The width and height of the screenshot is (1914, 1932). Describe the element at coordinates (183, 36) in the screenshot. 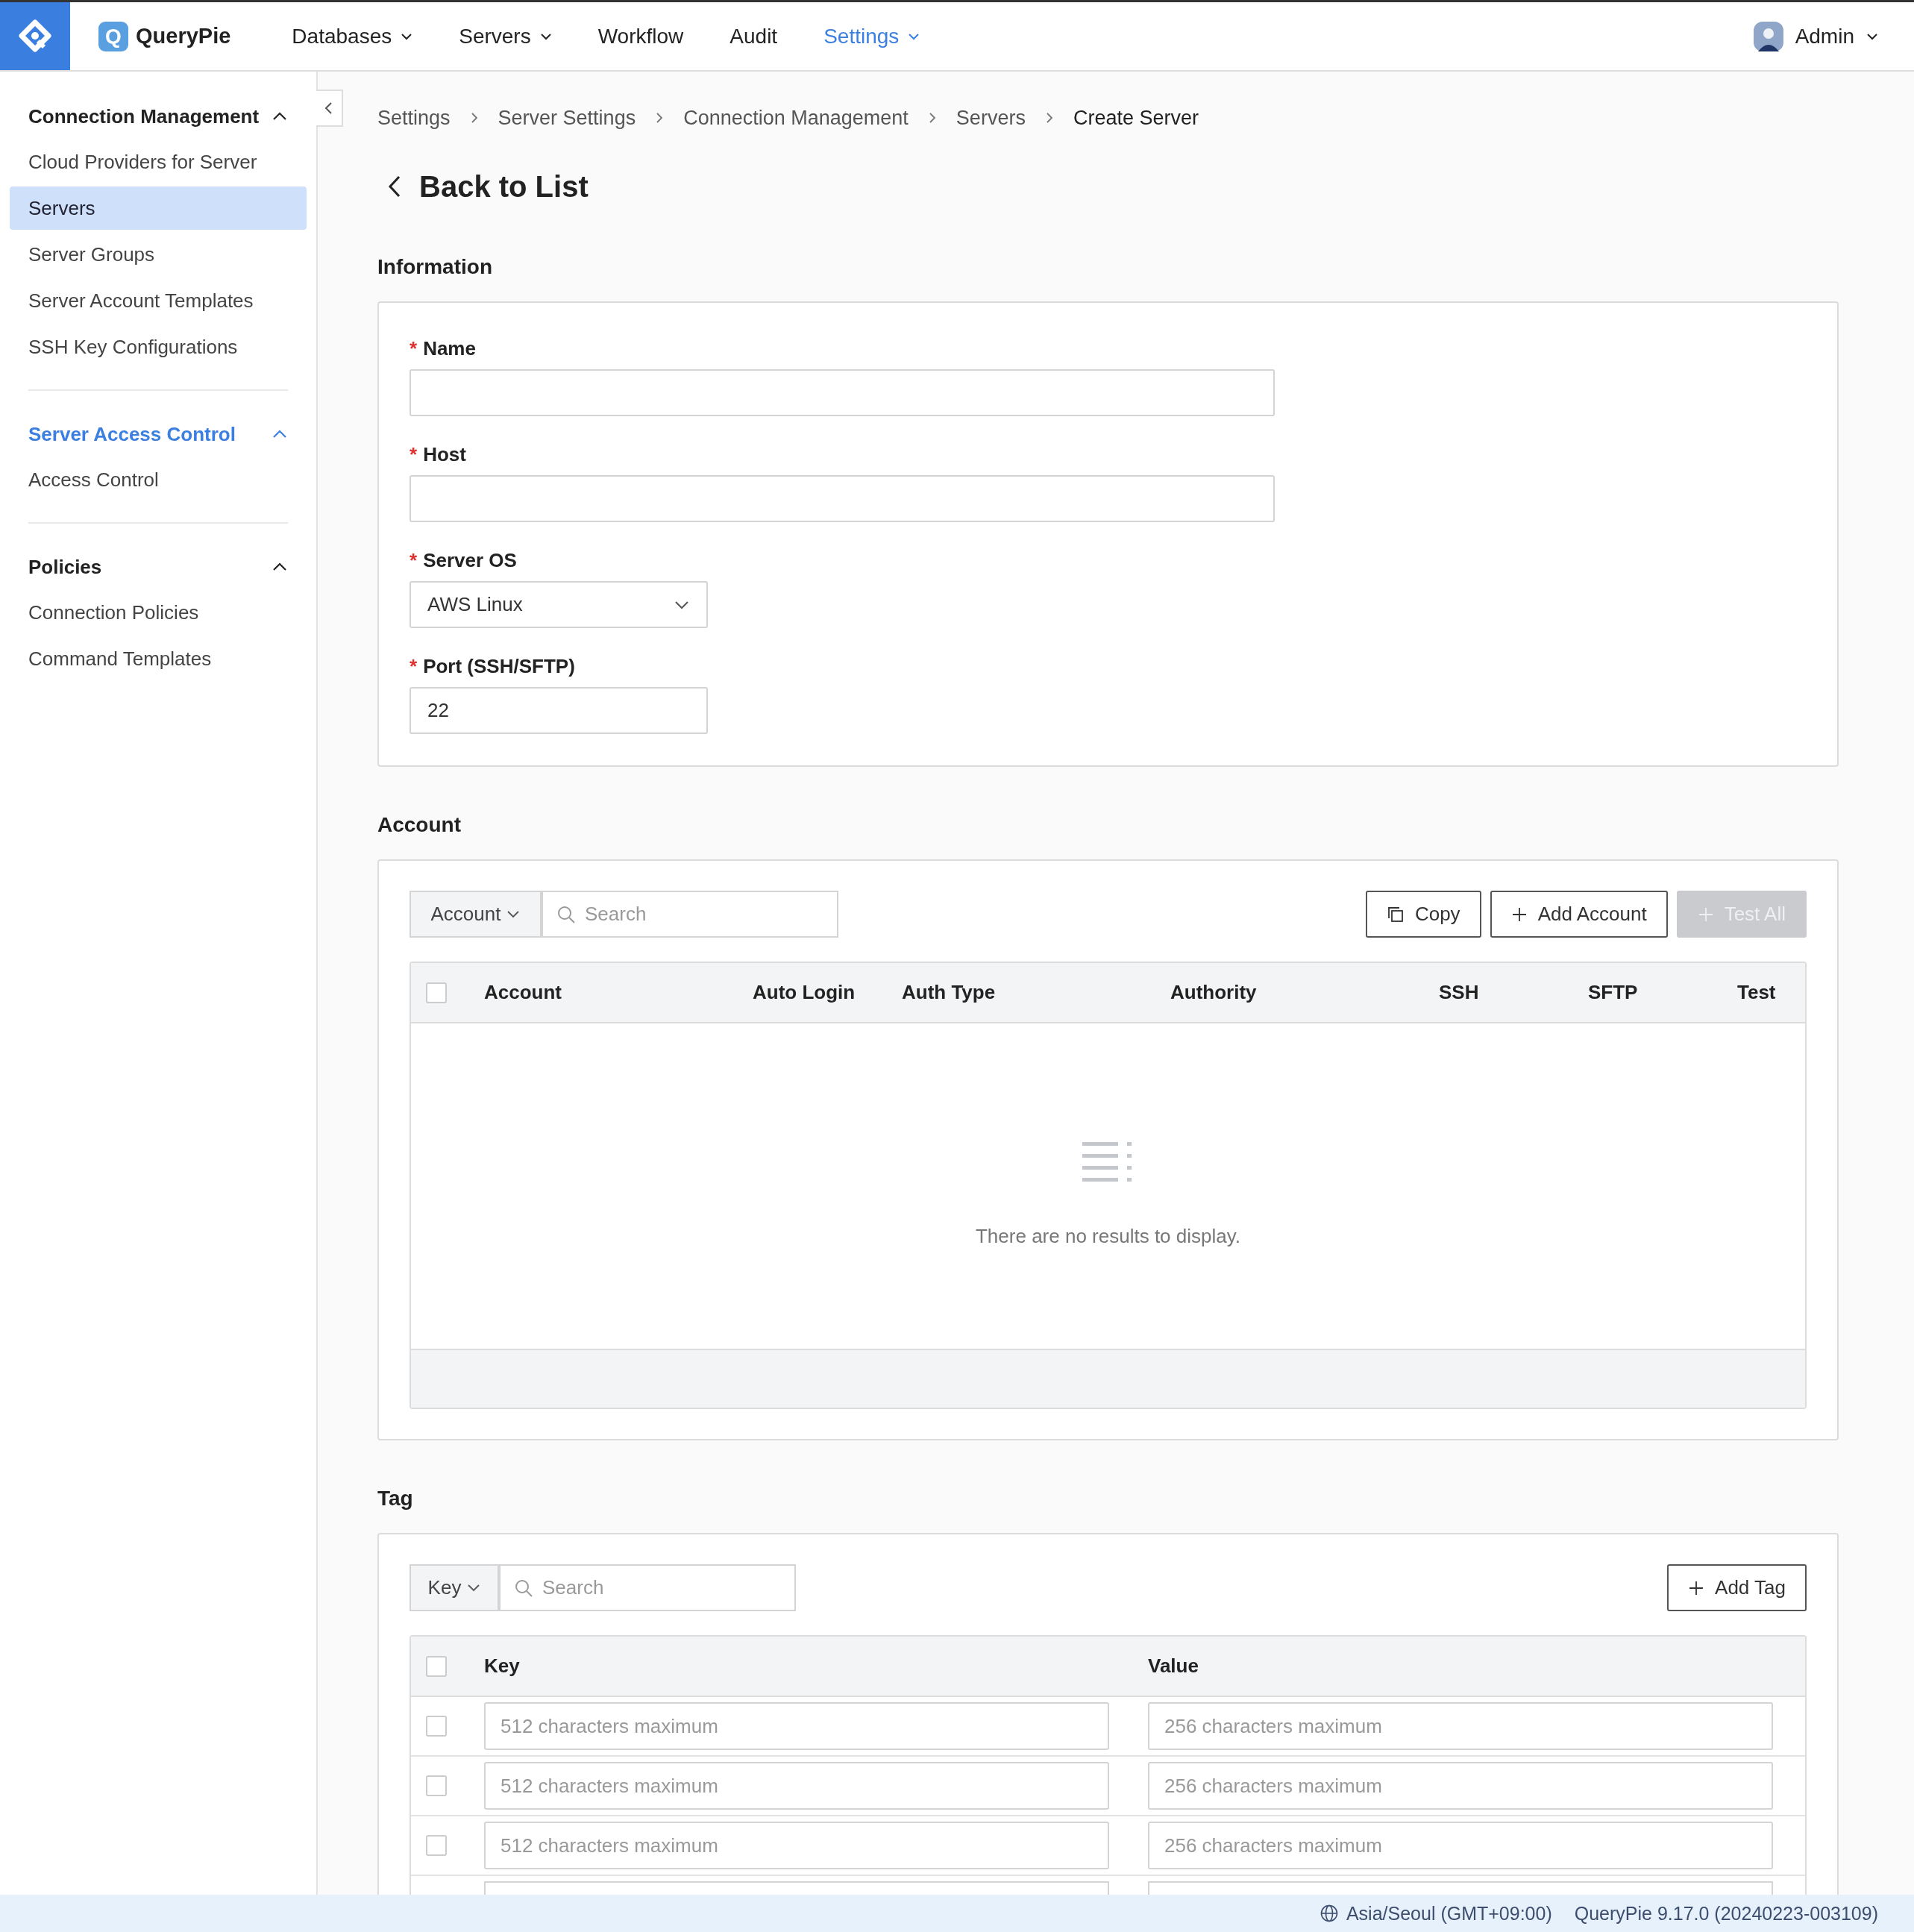

I see `app-name: QueryPie` at that location.